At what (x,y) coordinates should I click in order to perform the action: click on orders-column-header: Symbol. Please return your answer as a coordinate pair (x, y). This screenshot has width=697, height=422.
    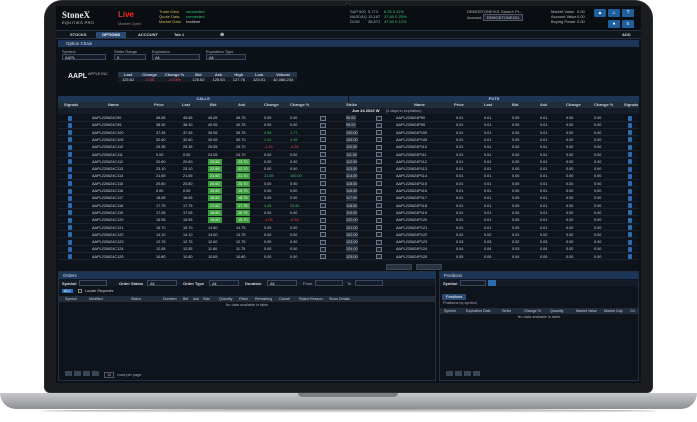
    Looking at the image, I should click on (71, 299).